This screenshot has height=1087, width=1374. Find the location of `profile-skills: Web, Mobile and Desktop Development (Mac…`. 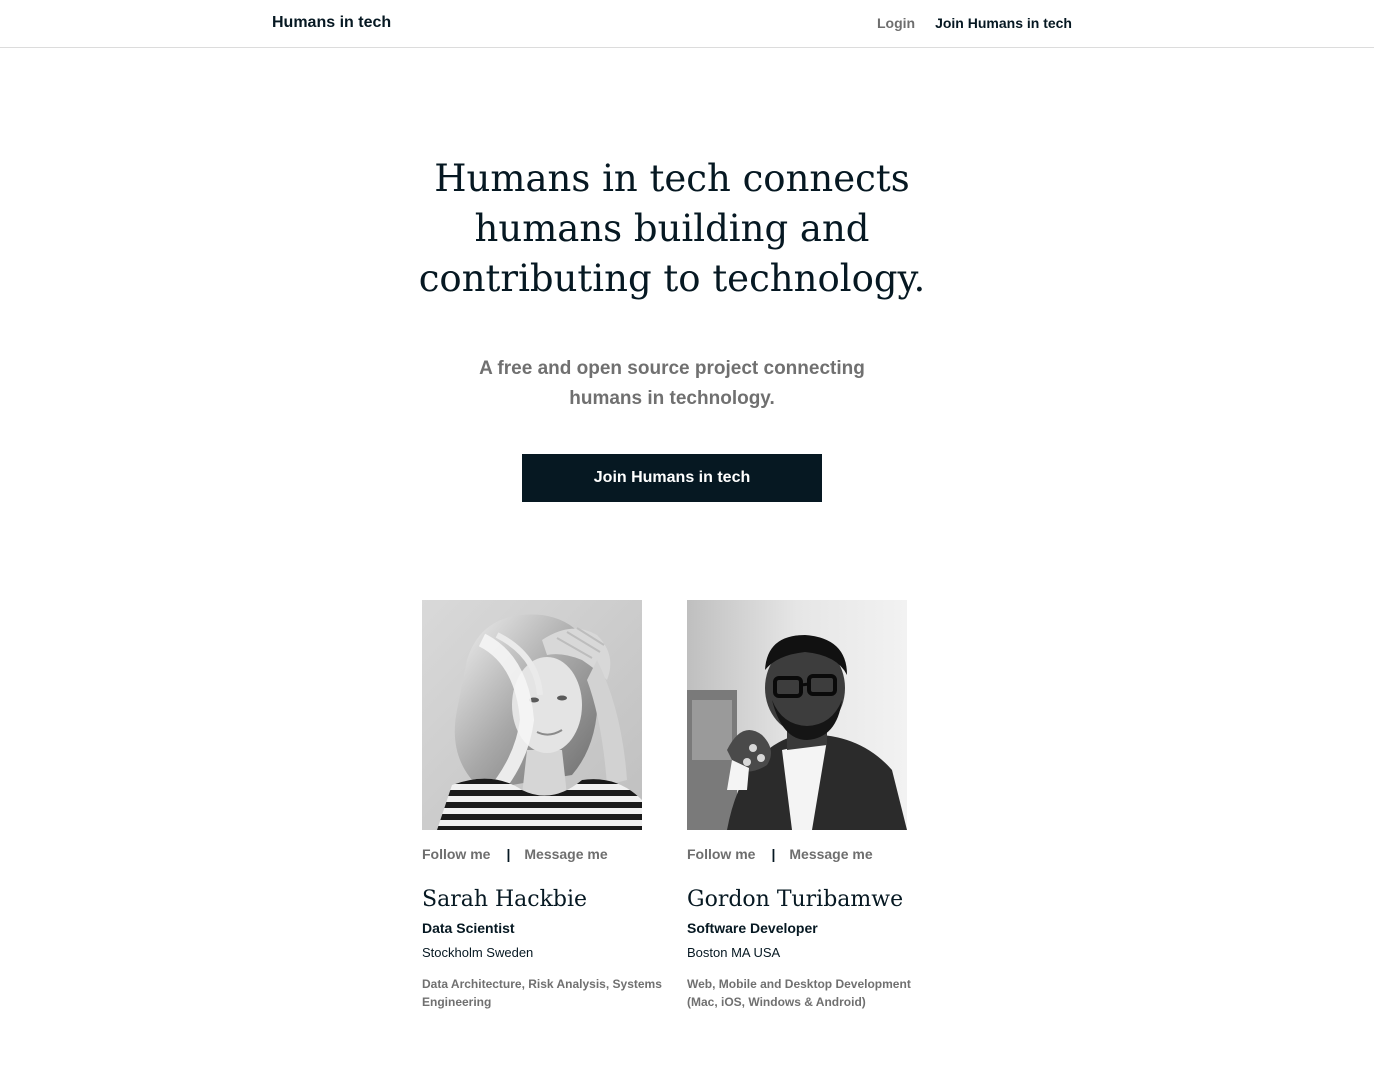

profile-skills: Web, Mobile and Desktop Development (Mac… is located at coordinates (799, 993).